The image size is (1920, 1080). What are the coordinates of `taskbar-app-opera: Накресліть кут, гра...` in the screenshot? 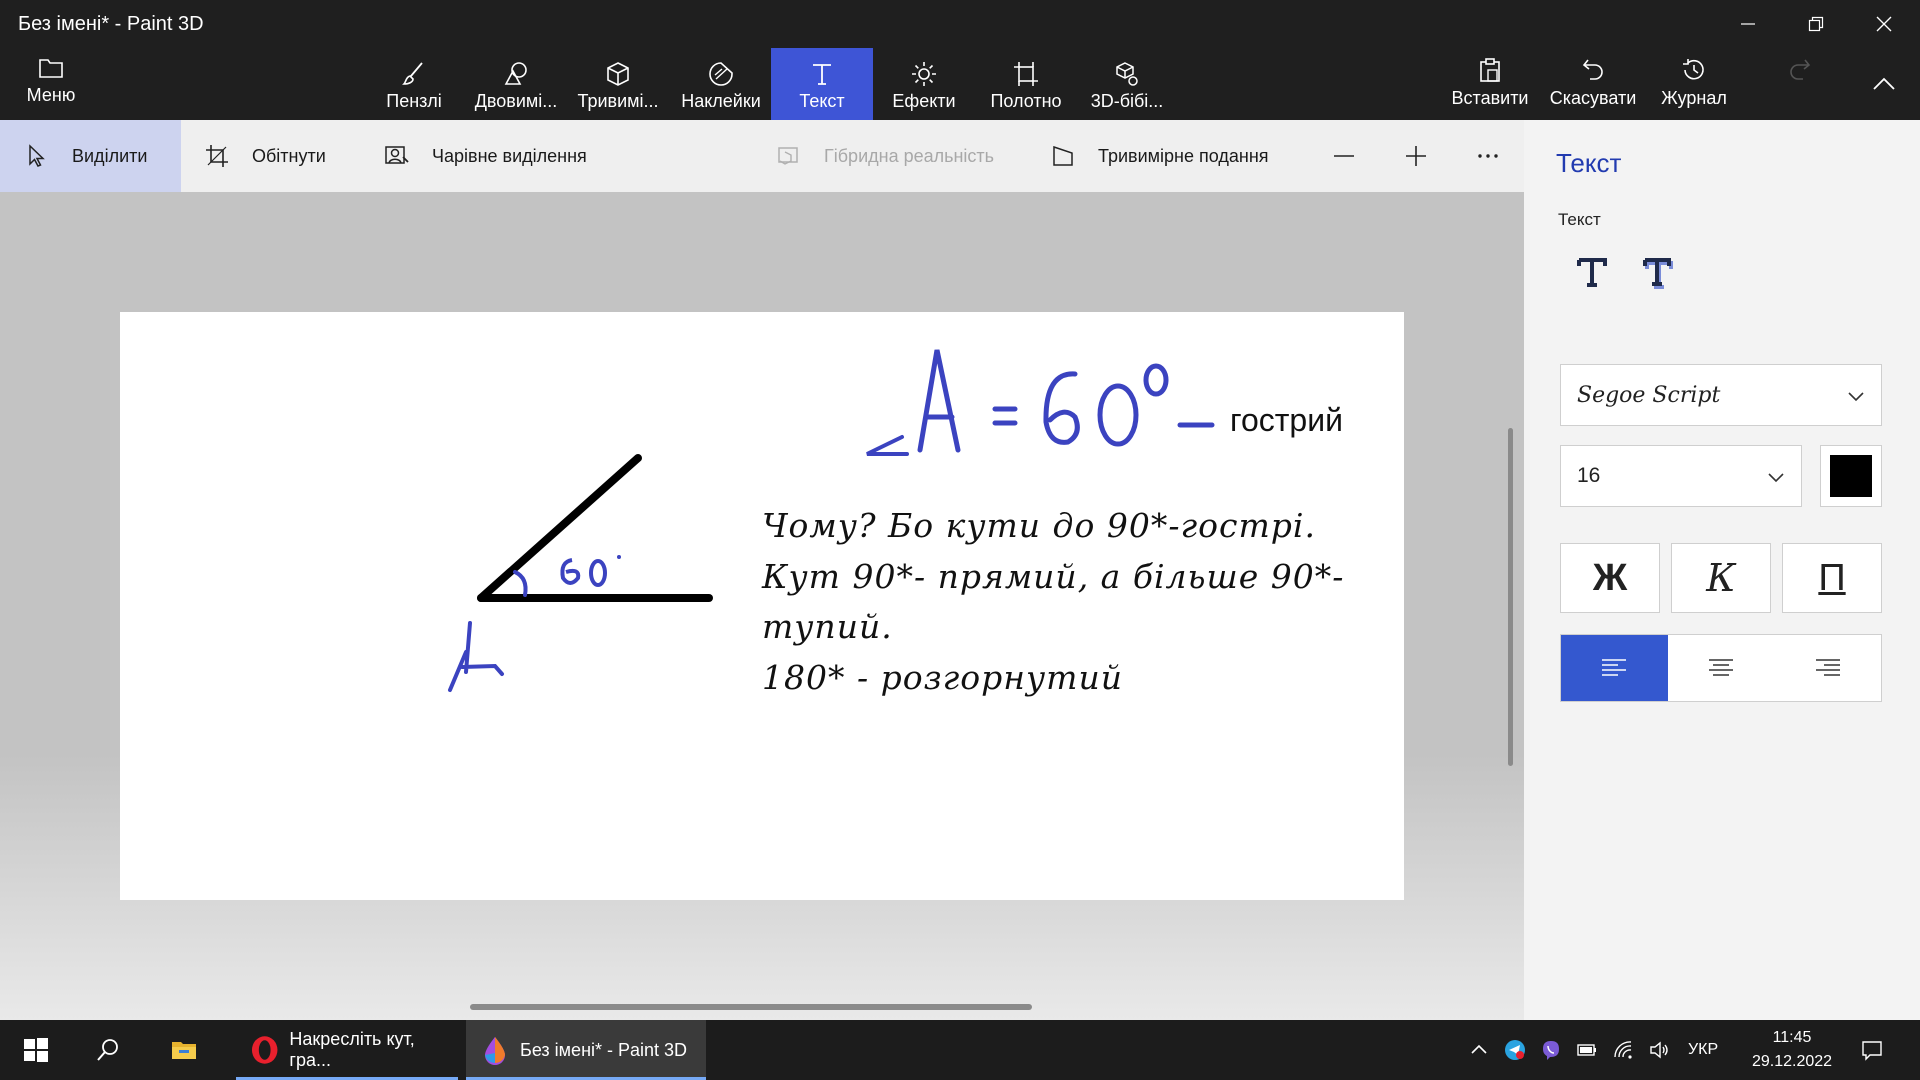 It's located at (347, 1050).